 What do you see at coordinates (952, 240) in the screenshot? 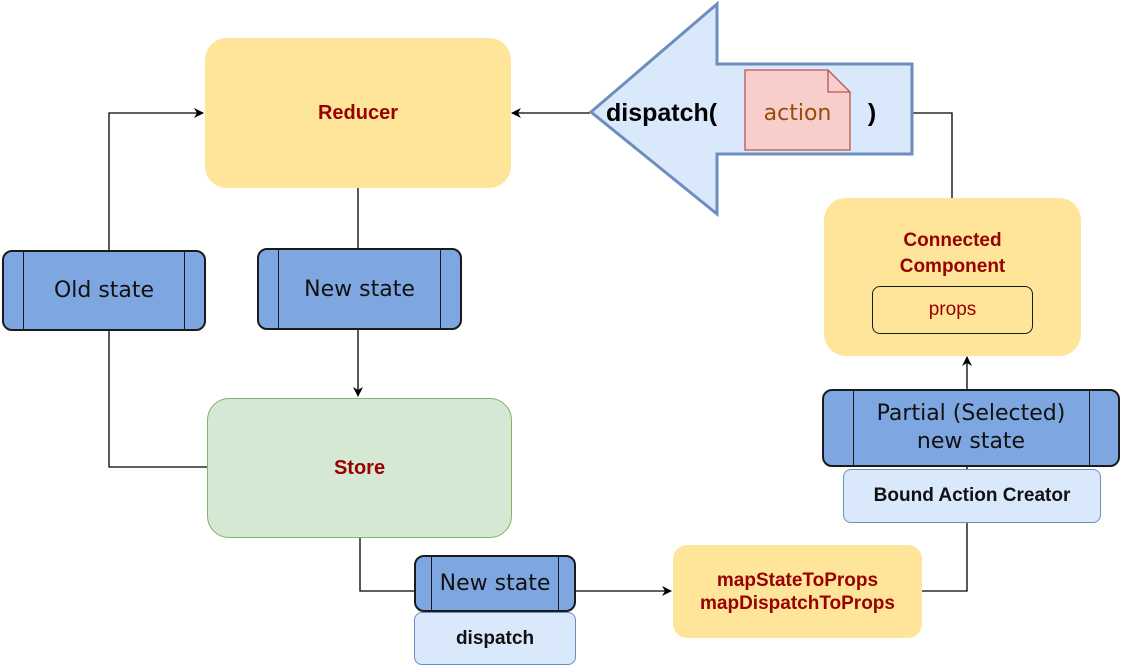
I see `connected-component-line1: Connected` at bounding box center [952, 240].